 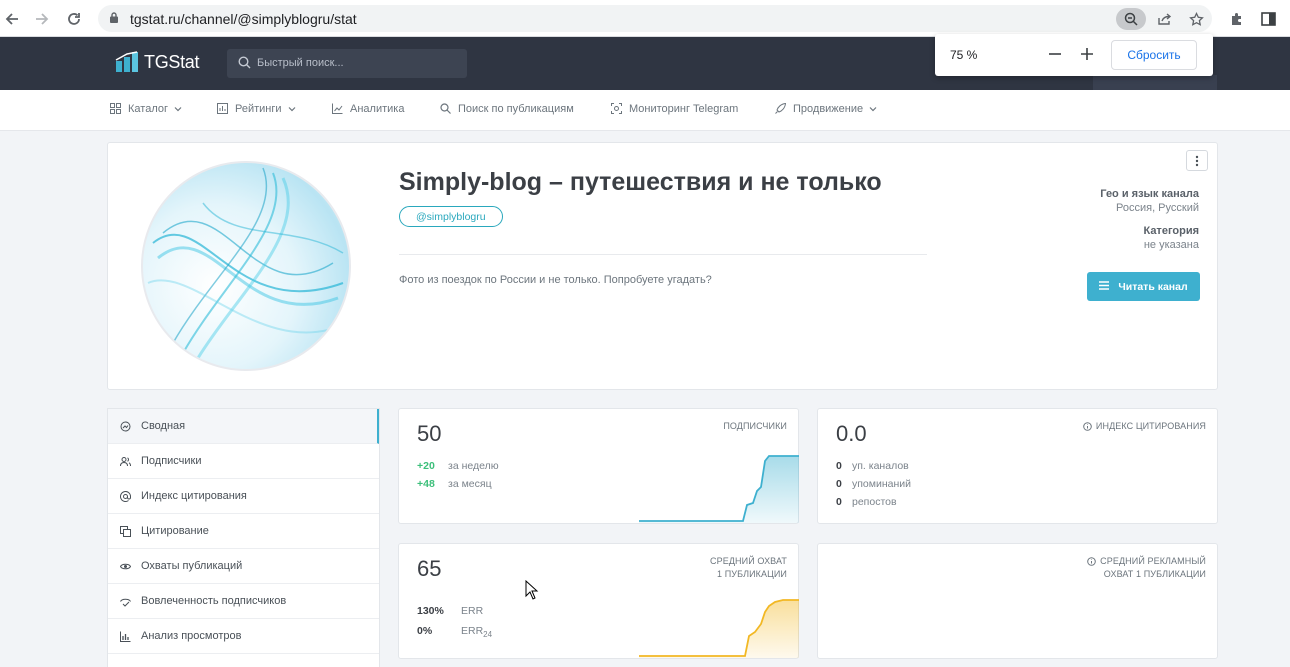 I want to click on category-label: Категория, so click(x=1171, y=231).